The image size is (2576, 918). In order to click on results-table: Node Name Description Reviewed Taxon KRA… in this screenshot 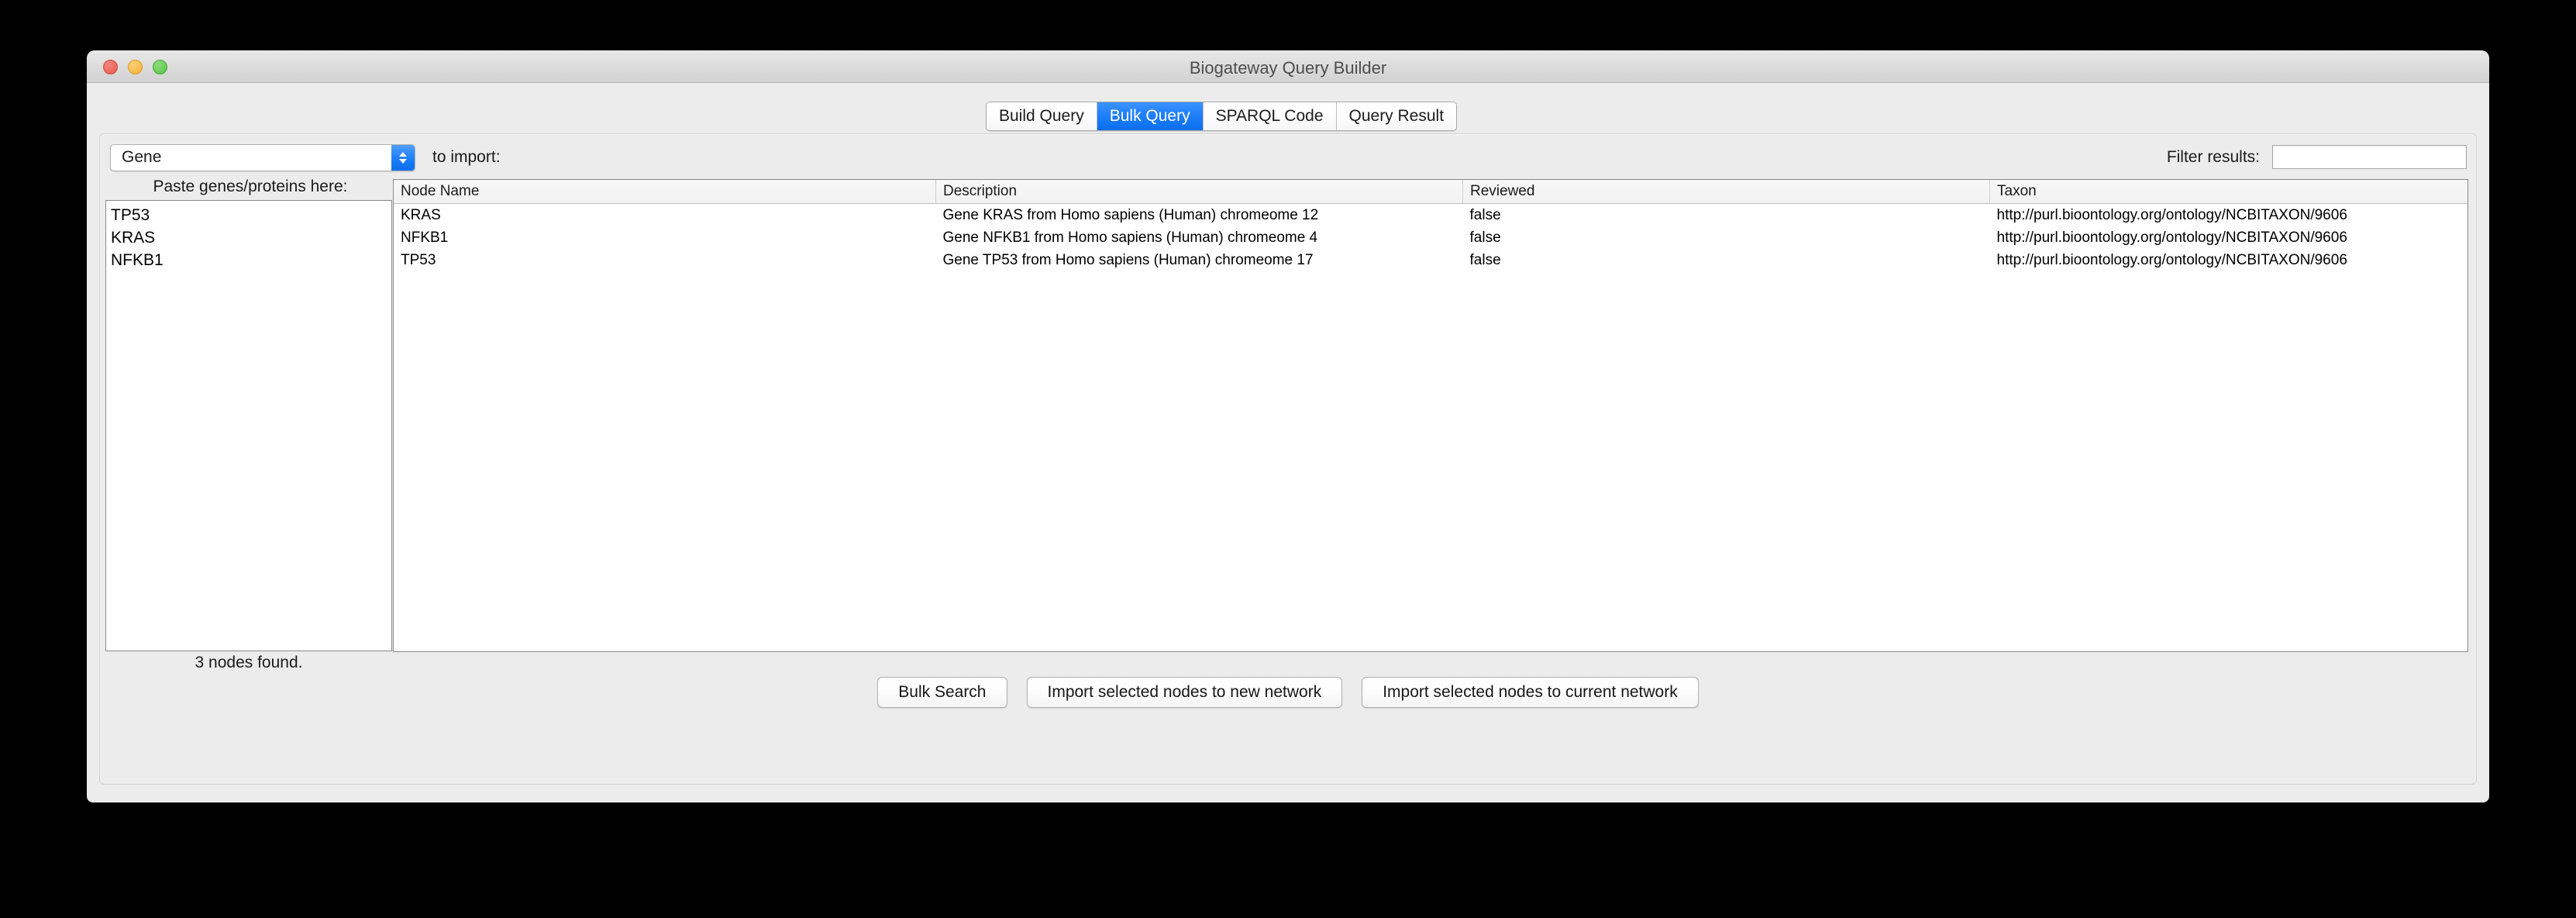, I will do `click(1431, 225)`.